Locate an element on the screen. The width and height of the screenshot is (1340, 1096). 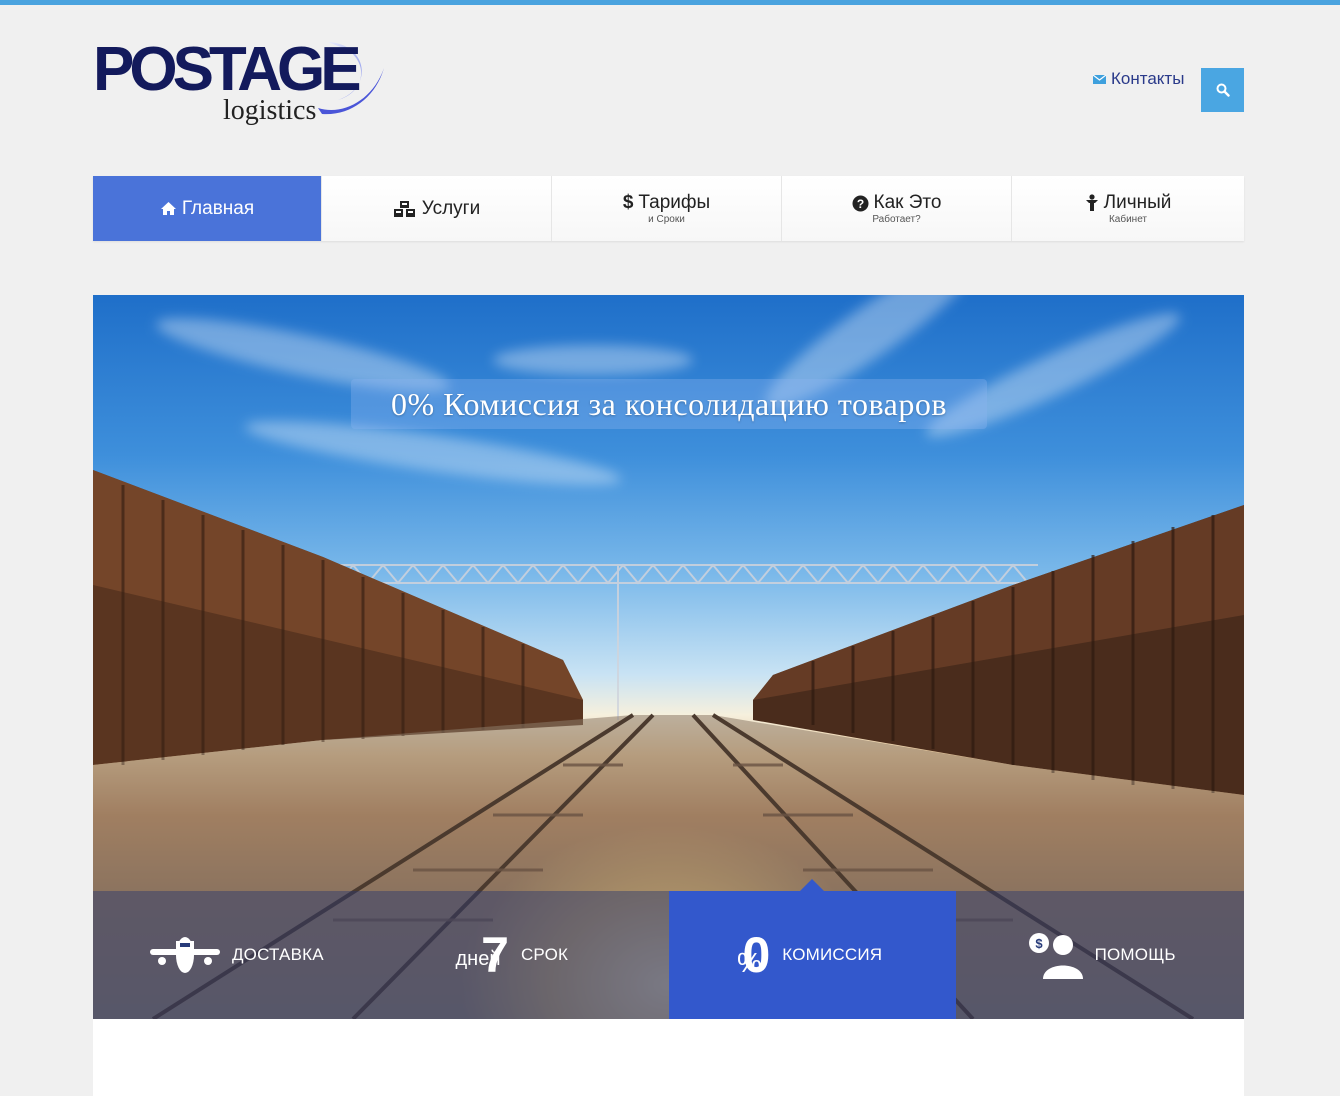
nav-label: Главная is located at coordinates (218, 208).